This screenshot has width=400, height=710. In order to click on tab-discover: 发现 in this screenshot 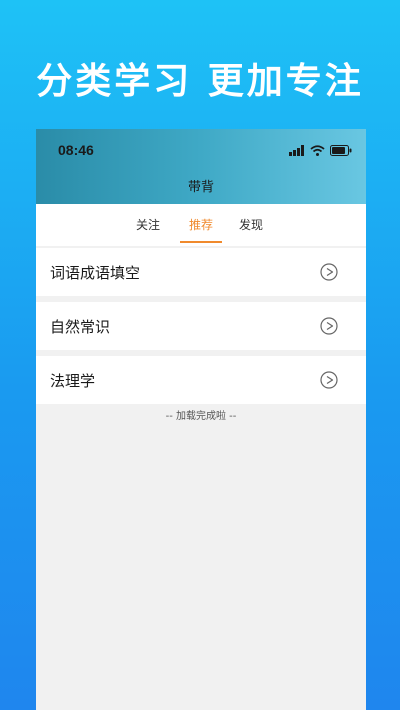, I will do `click(251, 224)`.